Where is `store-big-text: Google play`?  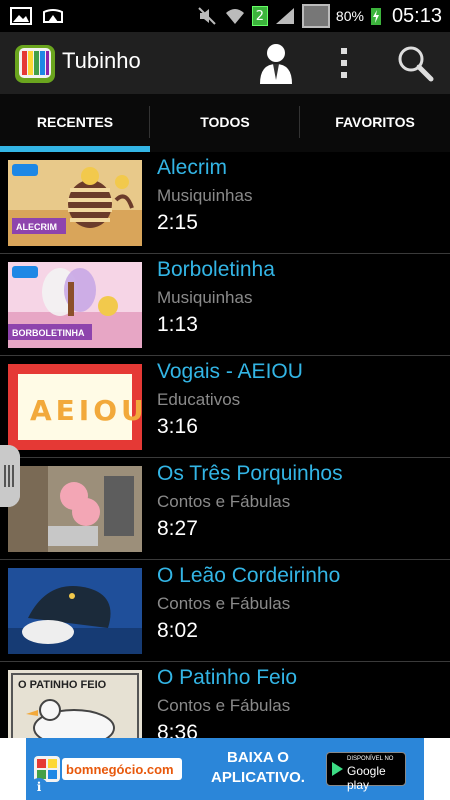
store-big-text: Google play is located at coordinates (366, 778).